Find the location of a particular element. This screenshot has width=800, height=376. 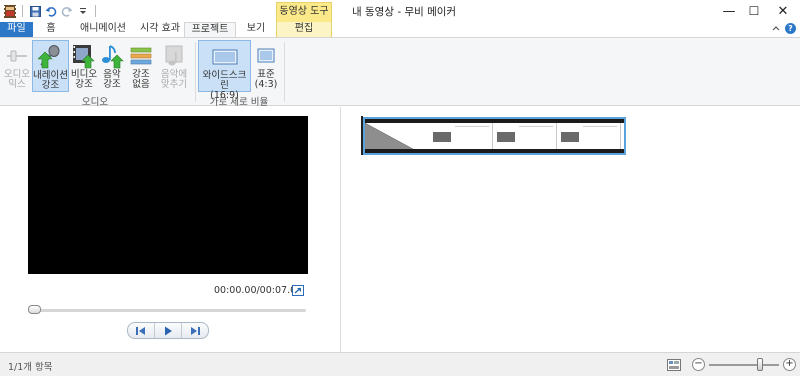

music-emphasis-label-2: 강조 is located at coordinates (112, 84).